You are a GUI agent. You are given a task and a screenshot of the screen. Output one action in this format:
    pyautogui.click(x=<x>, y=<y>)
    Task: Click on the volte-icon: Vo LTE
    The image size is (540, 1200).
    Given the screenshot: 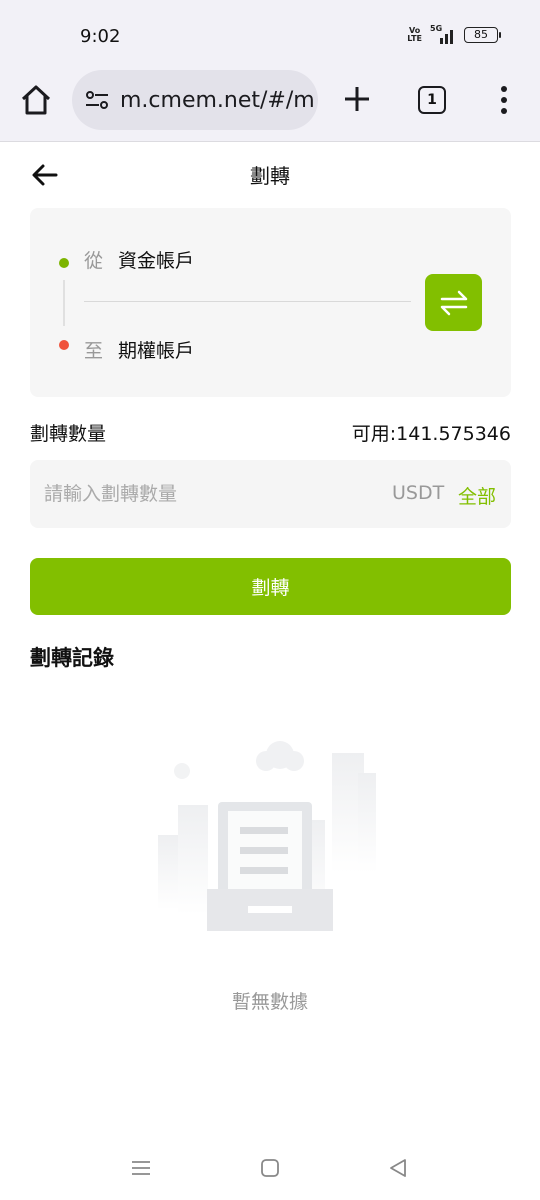 What is the action you would take?
    pyautogui.click(x=414, y=34)
    